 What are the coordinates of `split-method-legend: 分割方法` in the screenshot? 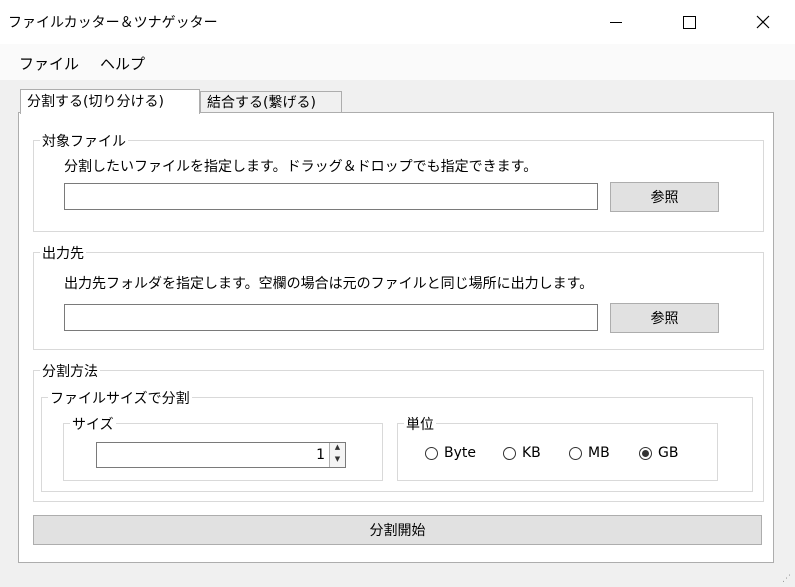 It's located at (70, 371).